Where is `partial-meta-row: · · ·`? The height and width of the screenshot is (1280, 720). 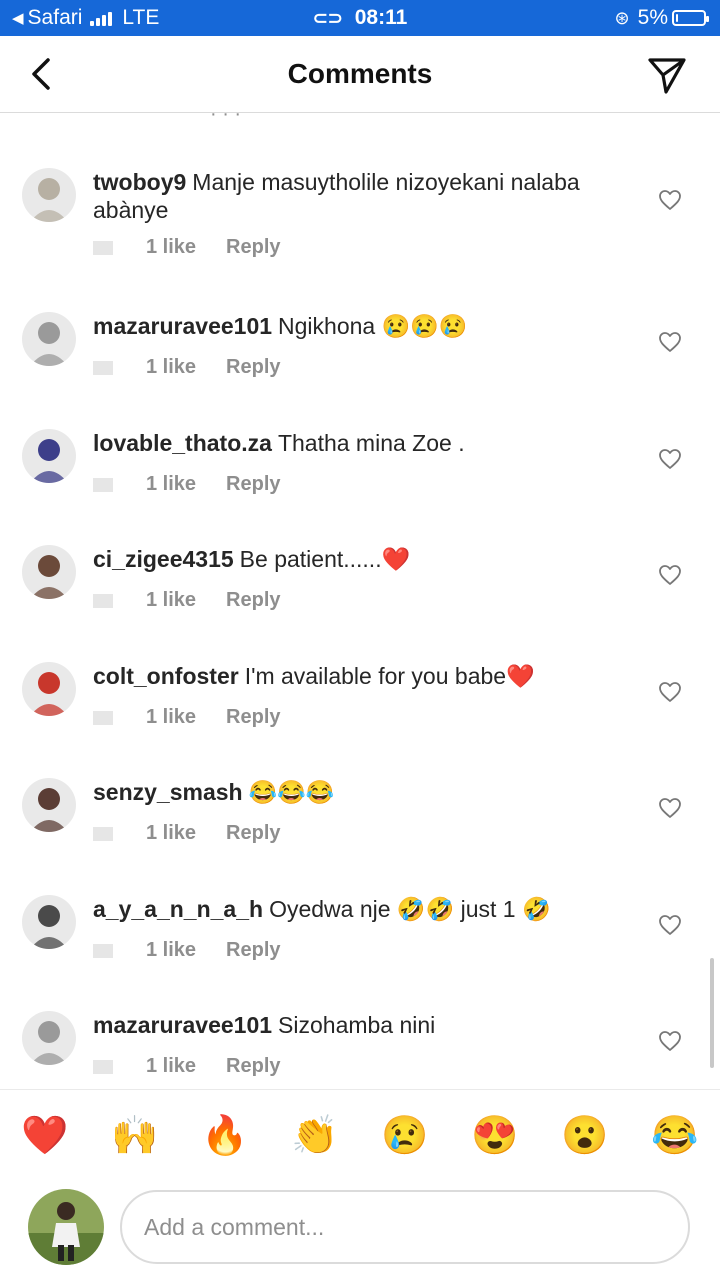 partial-meta-row: · · · is located at coordinates (226, 119).